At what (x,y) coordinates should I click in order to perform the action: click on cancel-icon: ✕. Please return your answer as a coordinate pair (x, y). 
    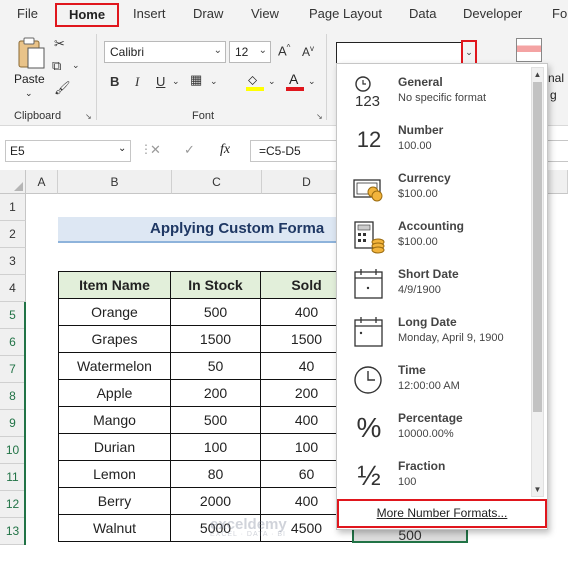
    Looking at the image, I should click on (155, 150).